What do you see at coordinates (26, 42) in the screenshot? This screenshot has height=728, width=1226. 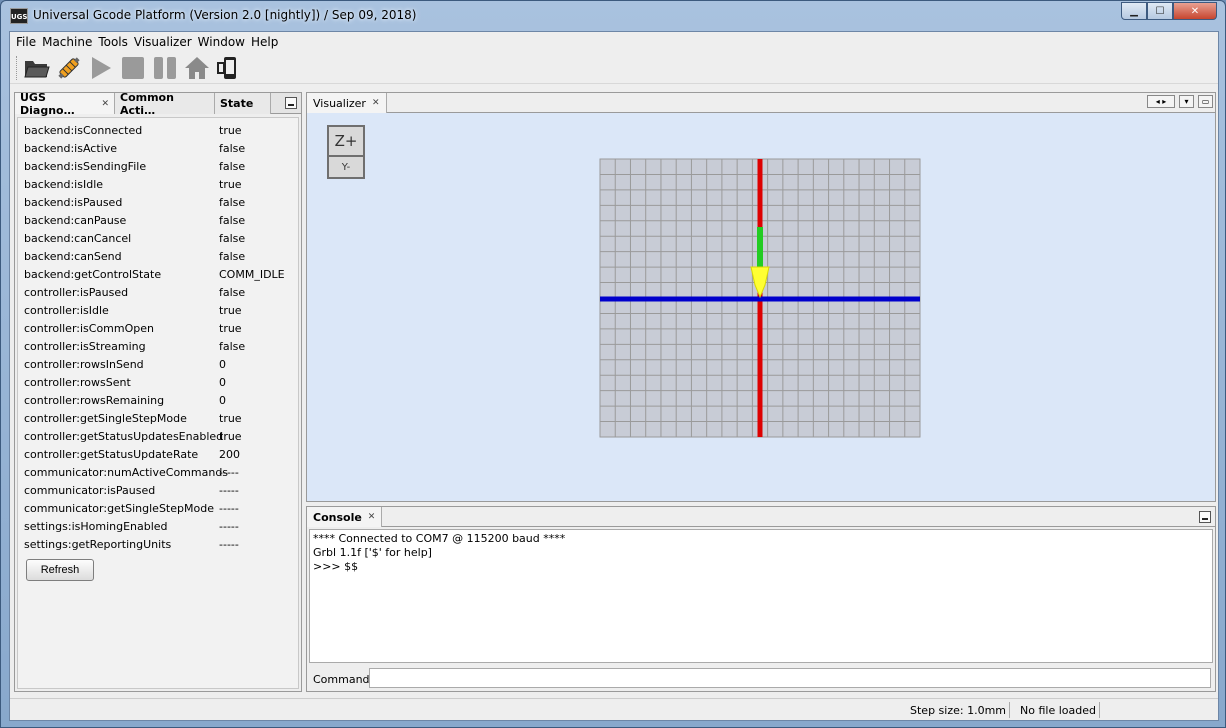 I see `menu-file: File` at bounding box center [26, 42].